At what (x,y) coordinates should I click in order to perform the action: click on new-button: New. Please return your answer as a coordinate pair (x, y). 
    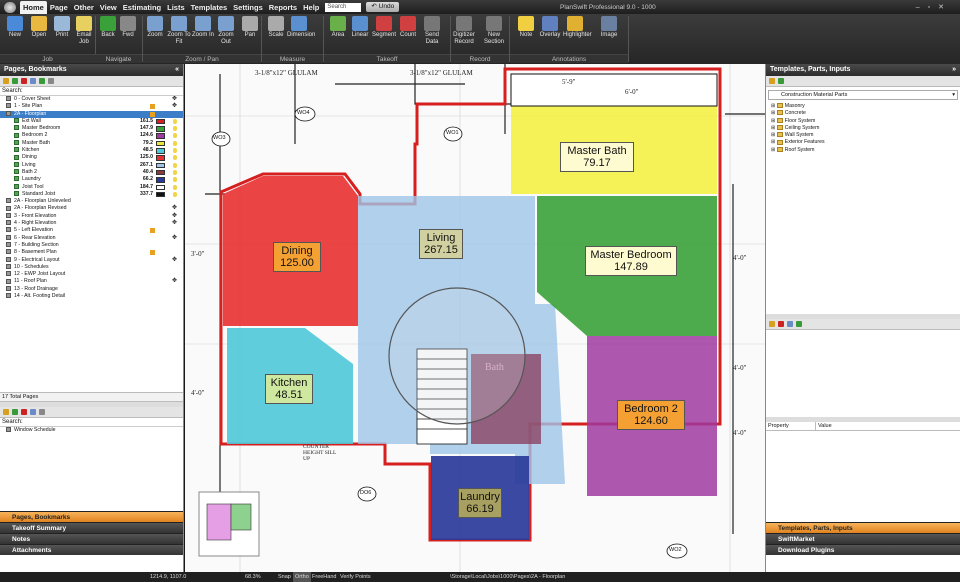
    Looking at the image, I should click on (15, 34).